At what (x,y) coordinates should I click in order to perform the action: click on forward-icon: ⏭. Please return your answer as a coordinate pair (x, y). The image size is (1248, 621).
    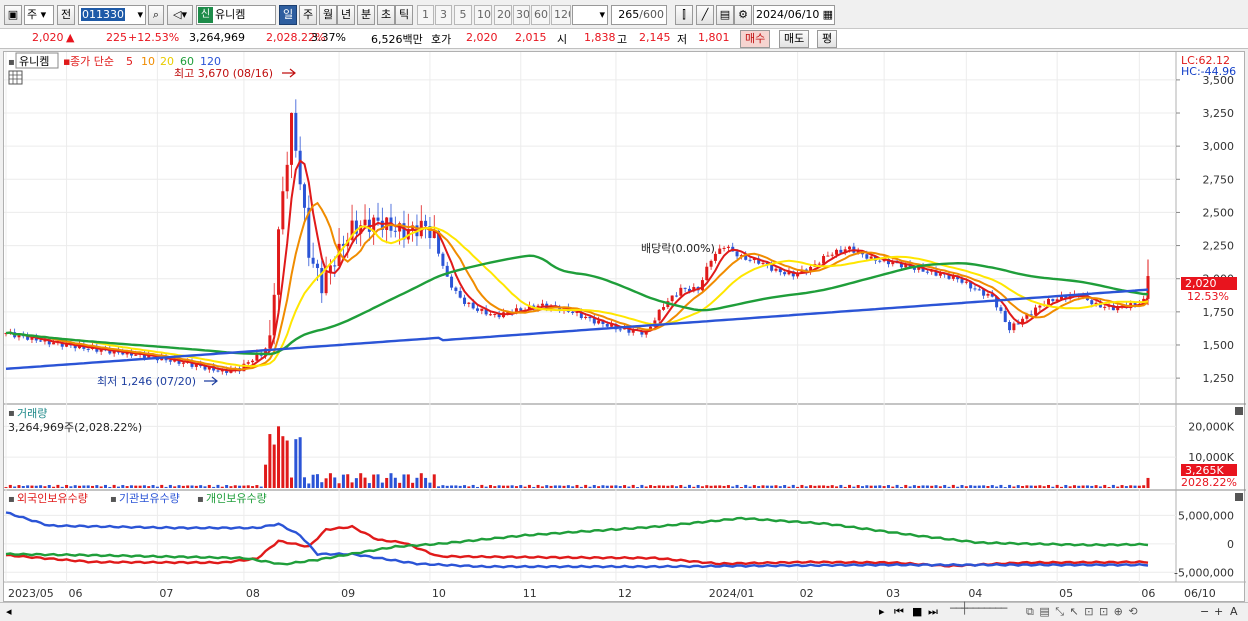
    Looking at the image, I should click on (933, 612).